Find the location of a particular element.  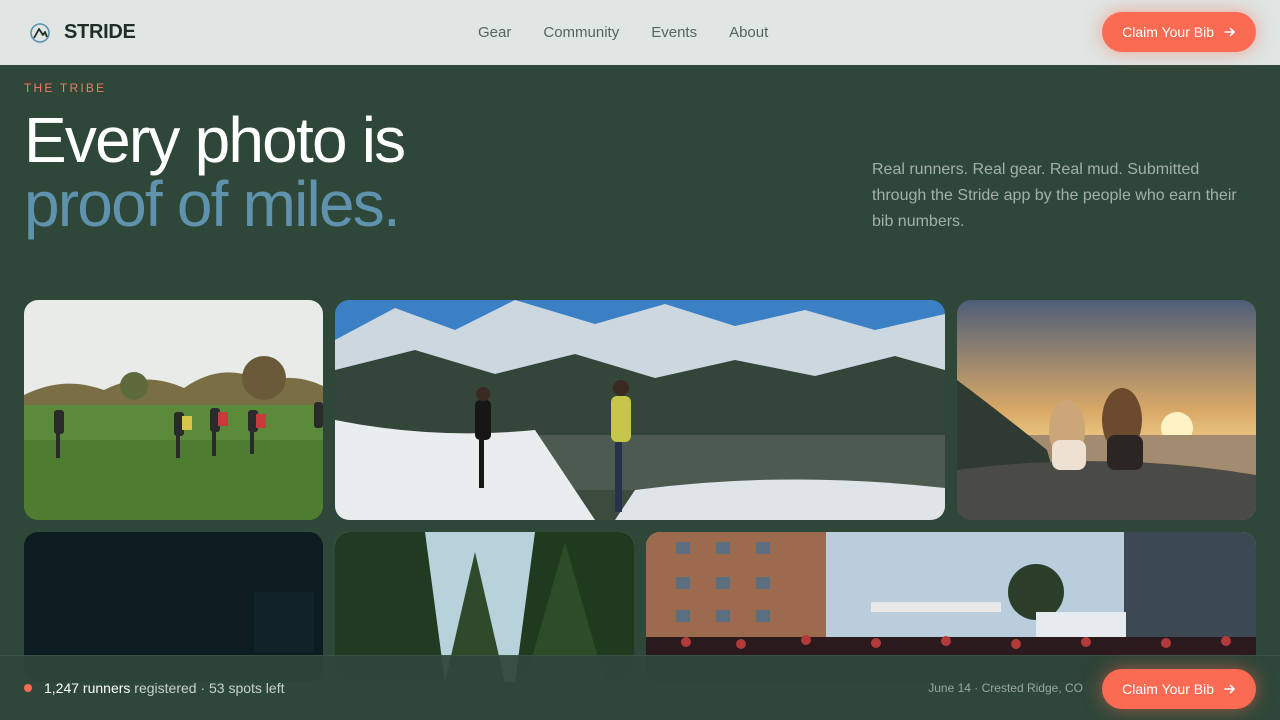

photo-cross-country-runners is located at coordinates (173, 410).